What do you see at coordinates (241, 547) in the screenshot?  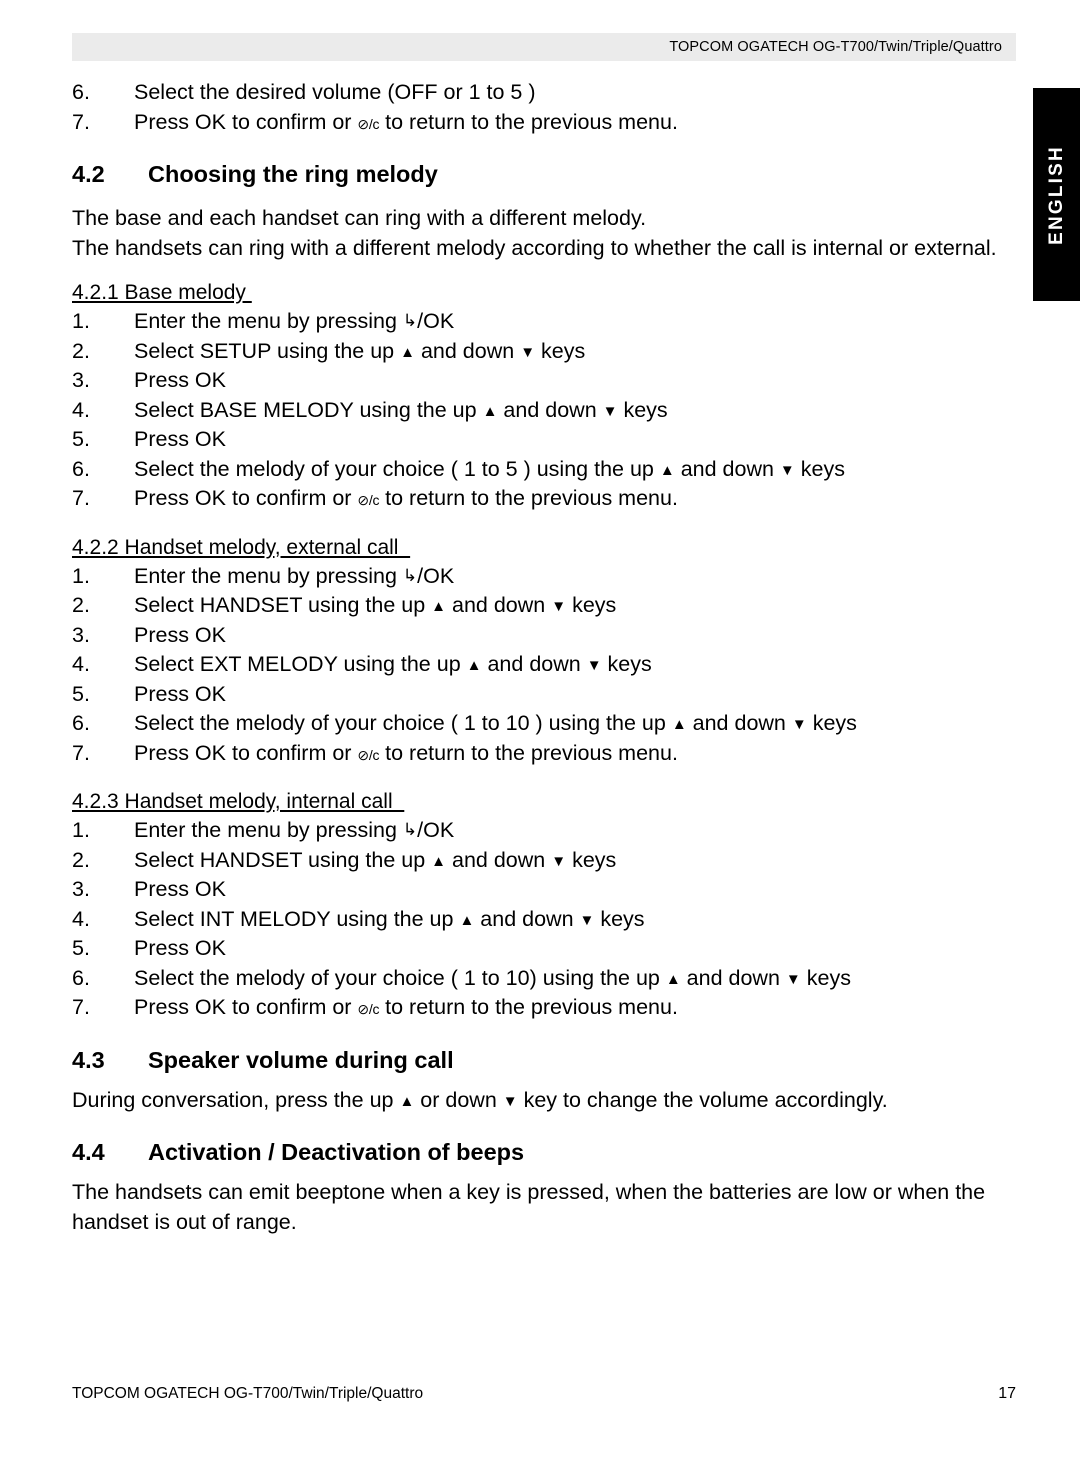 I see `subsection-heading-4-2-2: 4.2.2 Handset melody, external call` at bounding box center [241, 547].